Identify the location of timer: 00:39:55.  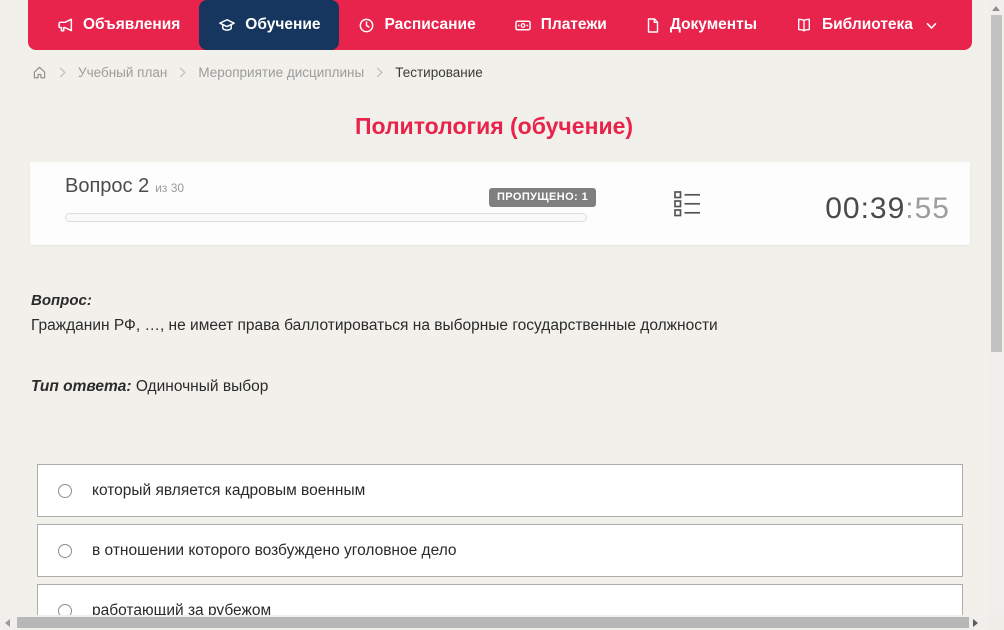
(887, 209).